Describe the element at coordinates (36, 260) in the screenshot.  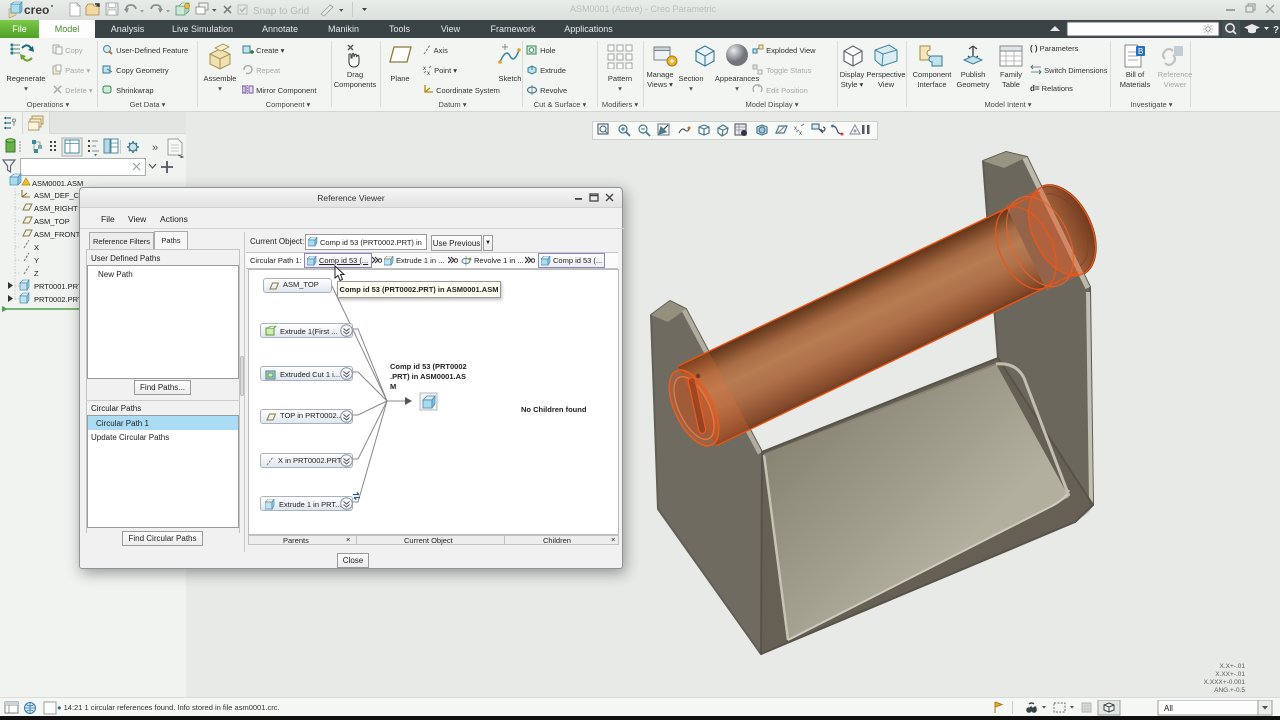
I see `svg-text: Y` at that location.